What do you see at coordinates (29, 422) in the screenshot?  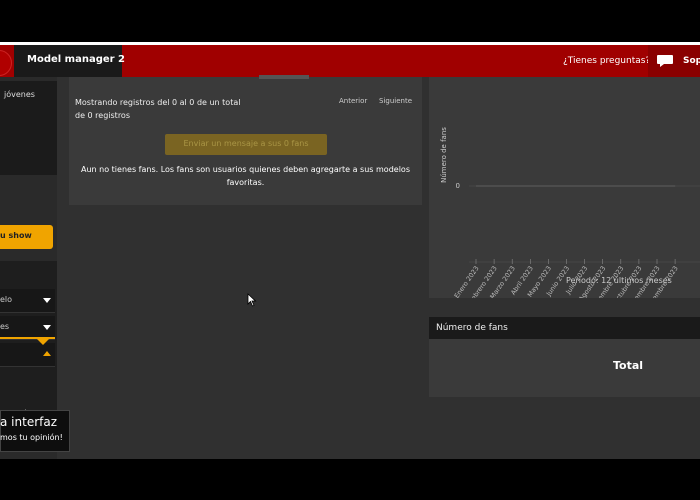 I see `feedback-title: a interfaz` at bounding box center [29, 422].